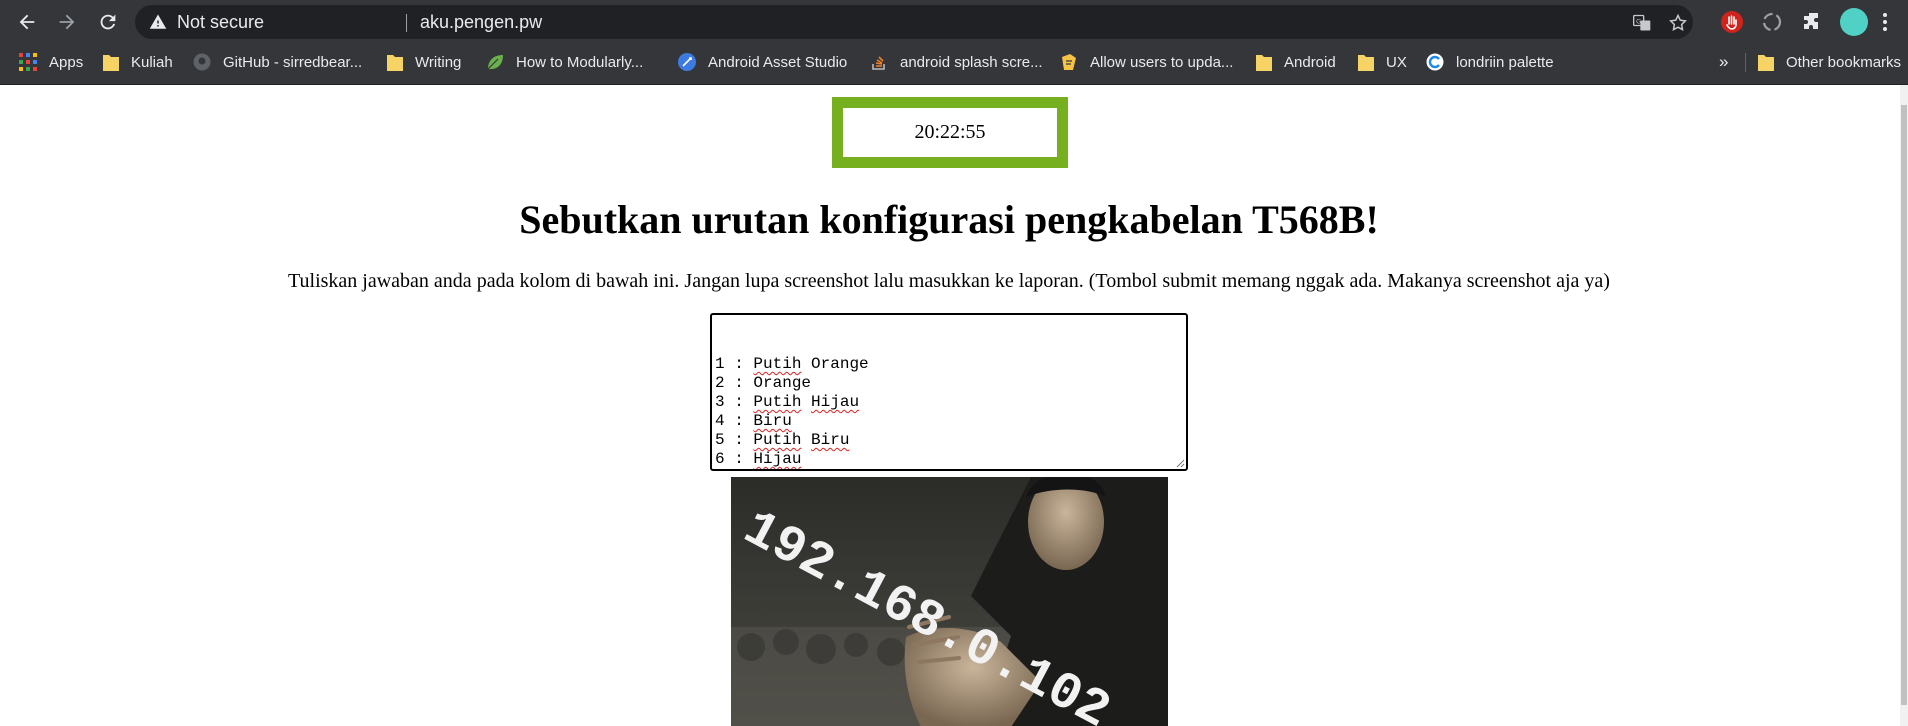 This screenshot has height=726, width=1908. What do you see at coordinates (949, 364) in the screenshot?
I see `answer-line: 1 : Putih Orange` at bounding box center [949, 364].